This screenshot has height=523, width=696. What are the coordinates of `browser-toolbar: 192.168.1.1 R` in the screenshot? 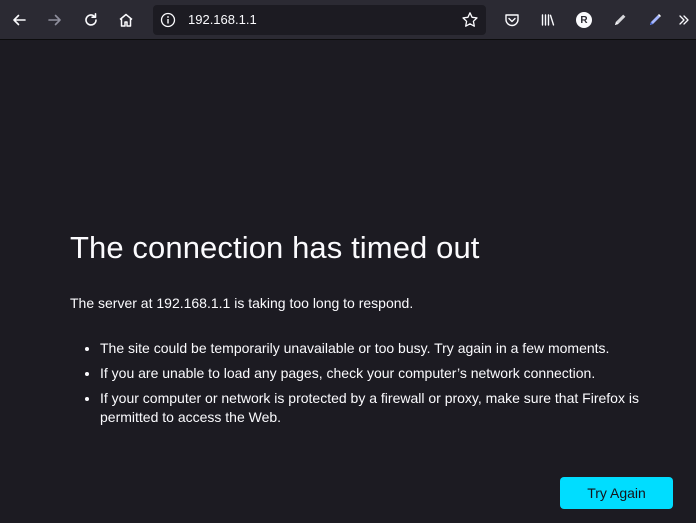 It's located at (348, 20).